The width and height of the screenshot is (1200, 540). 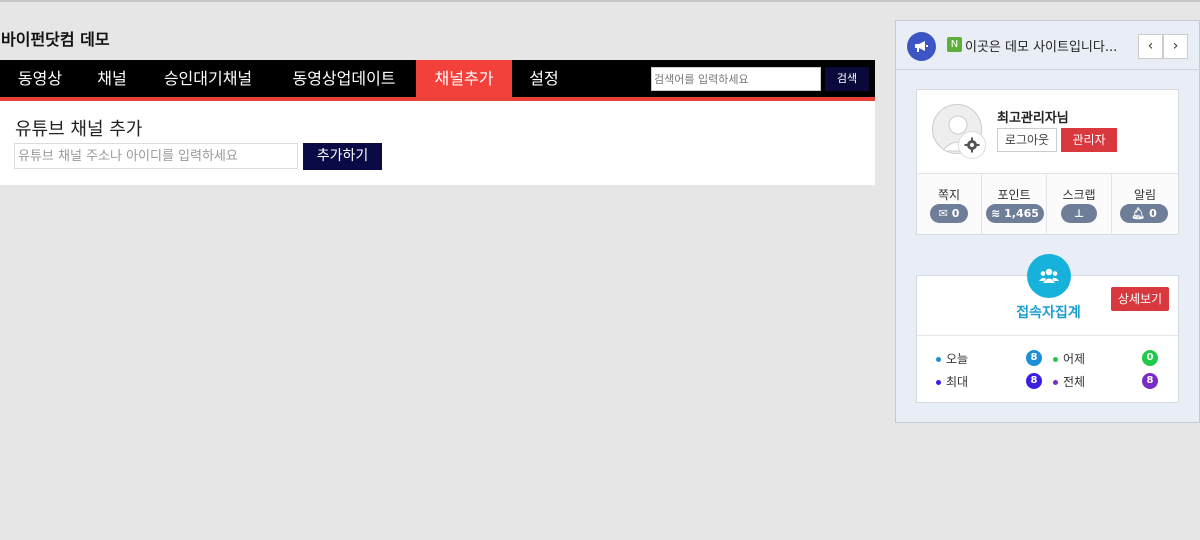 What do you see at coordinates (1145, 195) in the screenshot?
I see `stat-label: 알림` at bounding box center [1145, 195].